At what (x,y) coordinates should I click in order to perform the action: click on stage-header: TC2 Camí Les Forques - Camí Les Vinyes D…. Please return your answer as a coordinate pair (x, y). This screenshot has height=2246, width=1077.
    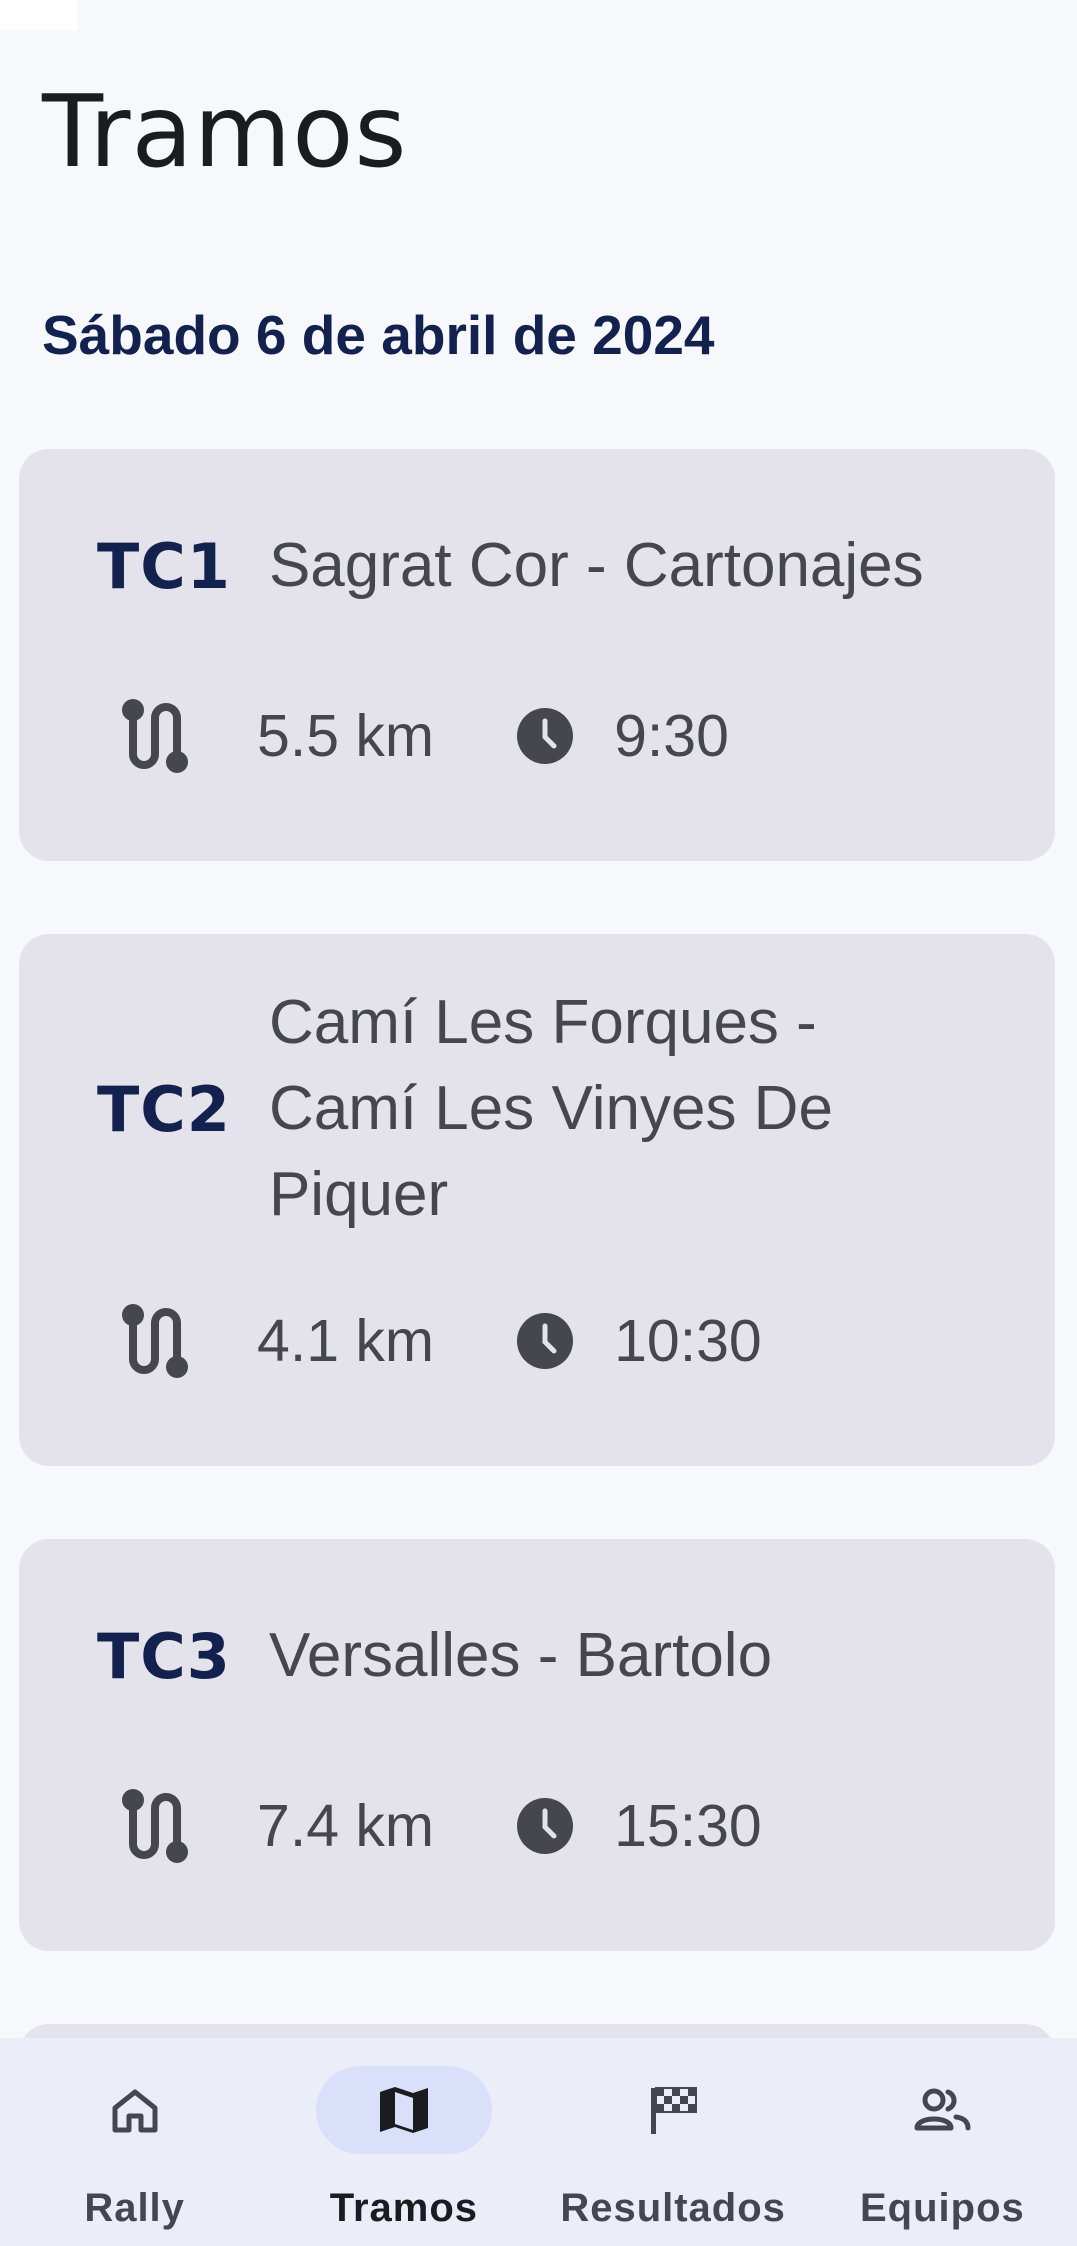
    Looking at the image, I should click on (556, 1109).